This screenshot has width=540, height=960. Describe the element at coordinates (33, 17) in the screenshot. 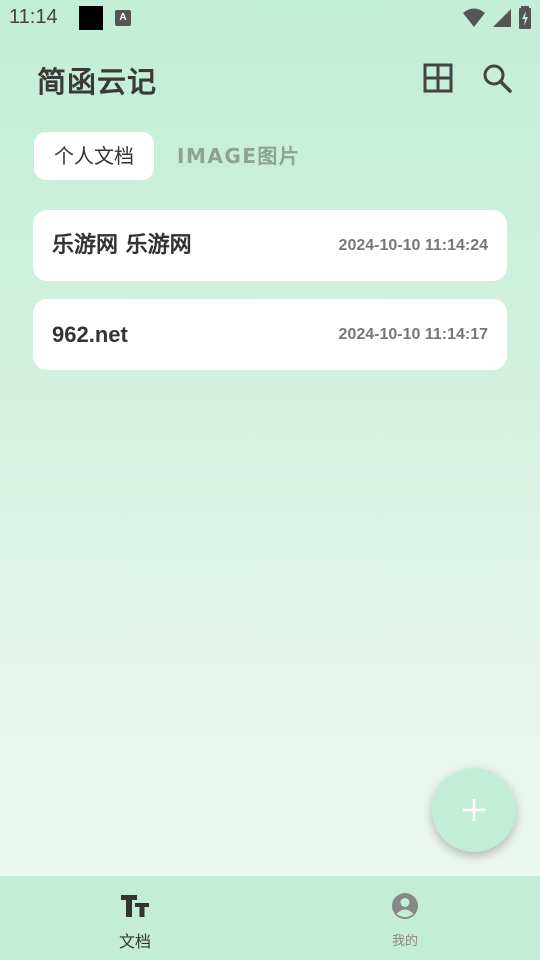

I see `status-time: 11:14` at that location.